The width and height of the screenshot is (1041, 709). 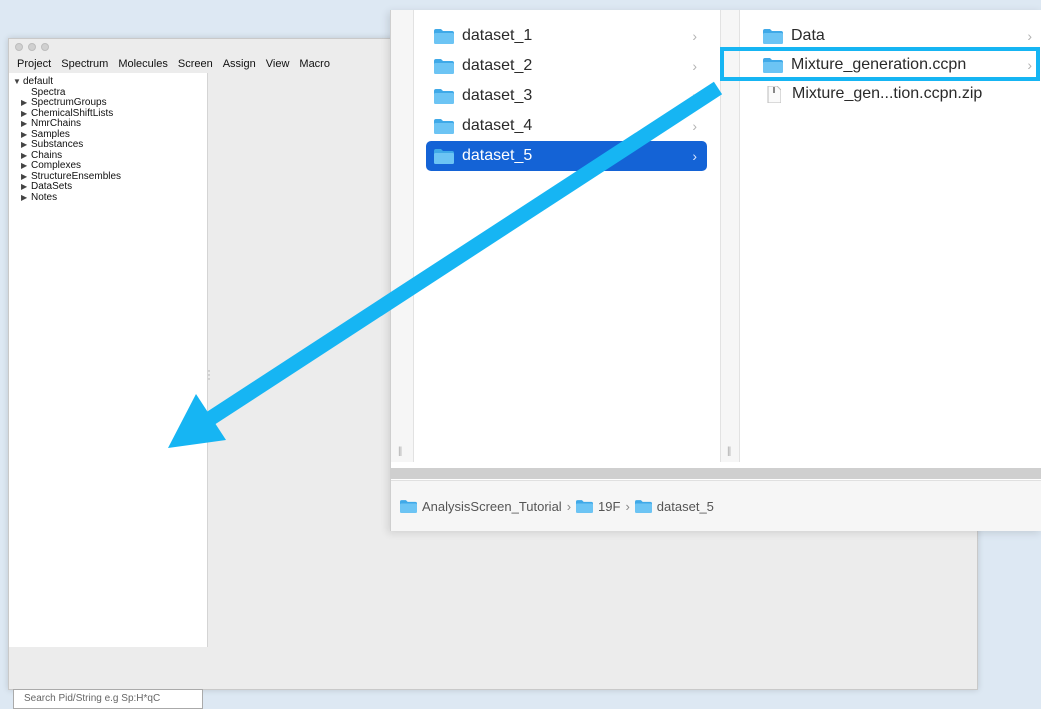 I want to click on path-bar: AnalysisScreen_Tutorial › 19F › dataset_5, so click(x=716, y=505).